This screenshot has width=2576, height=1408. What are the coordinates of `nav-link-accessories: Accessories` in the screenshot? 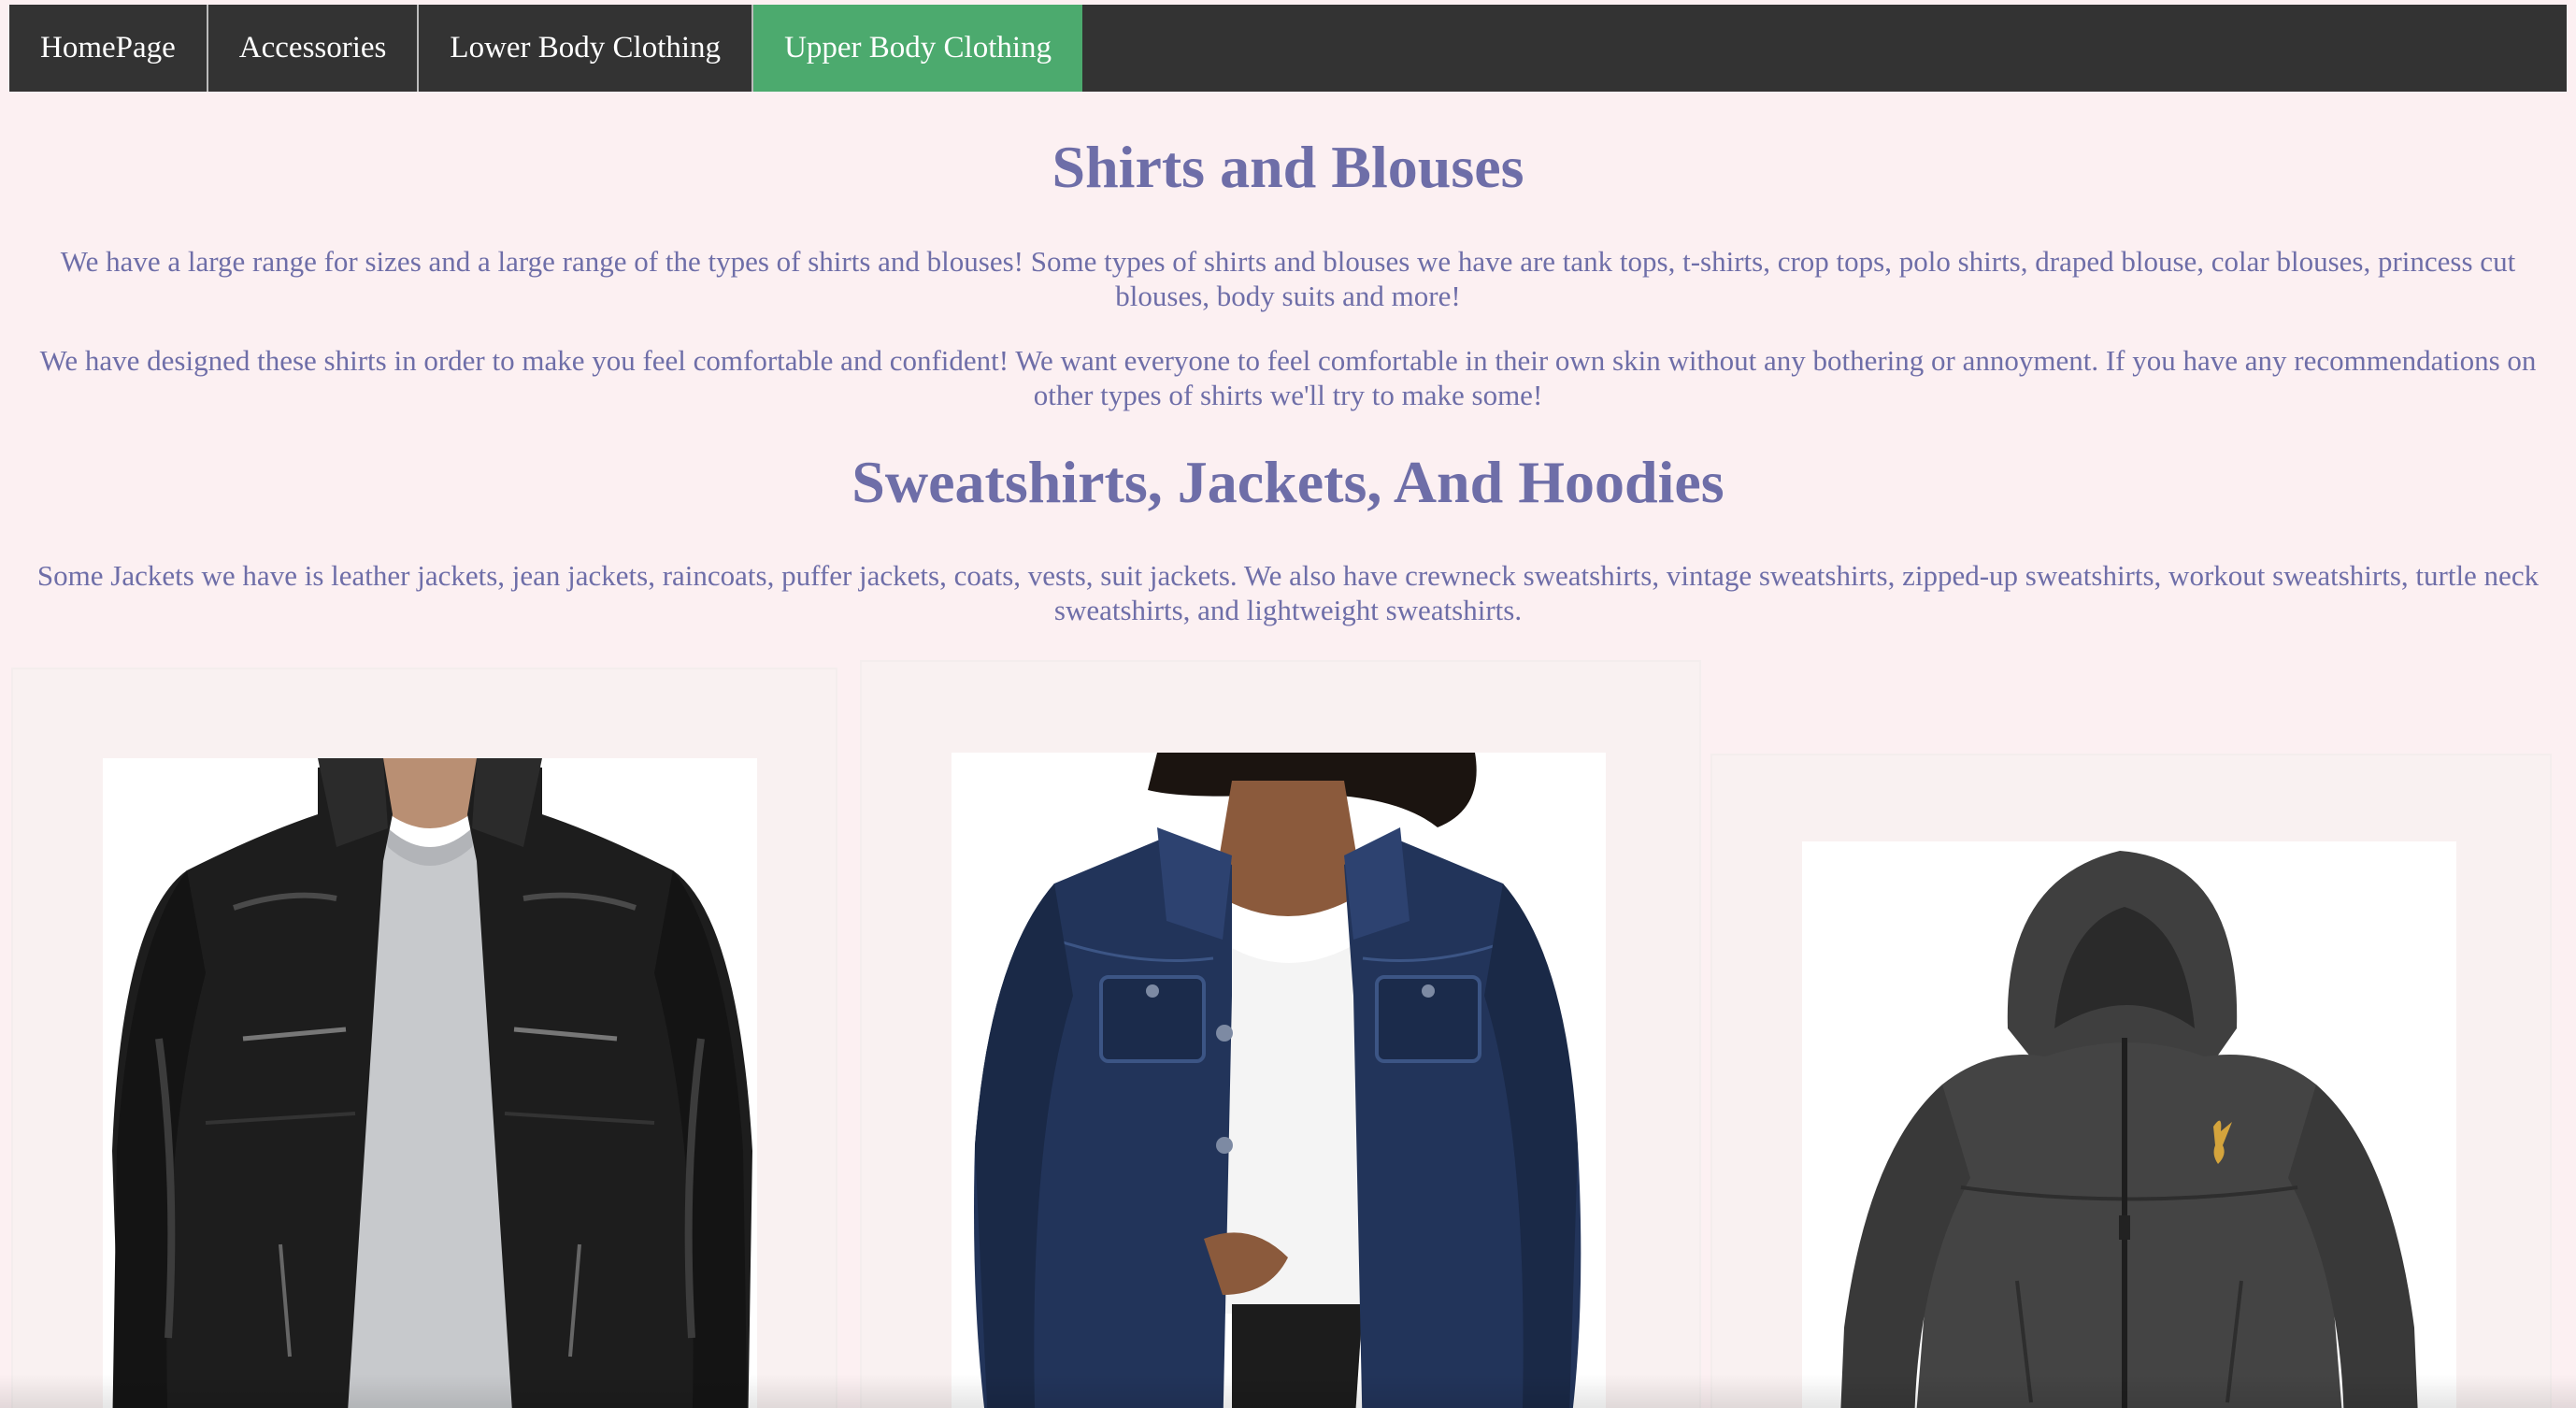 It's located at (314, 48).